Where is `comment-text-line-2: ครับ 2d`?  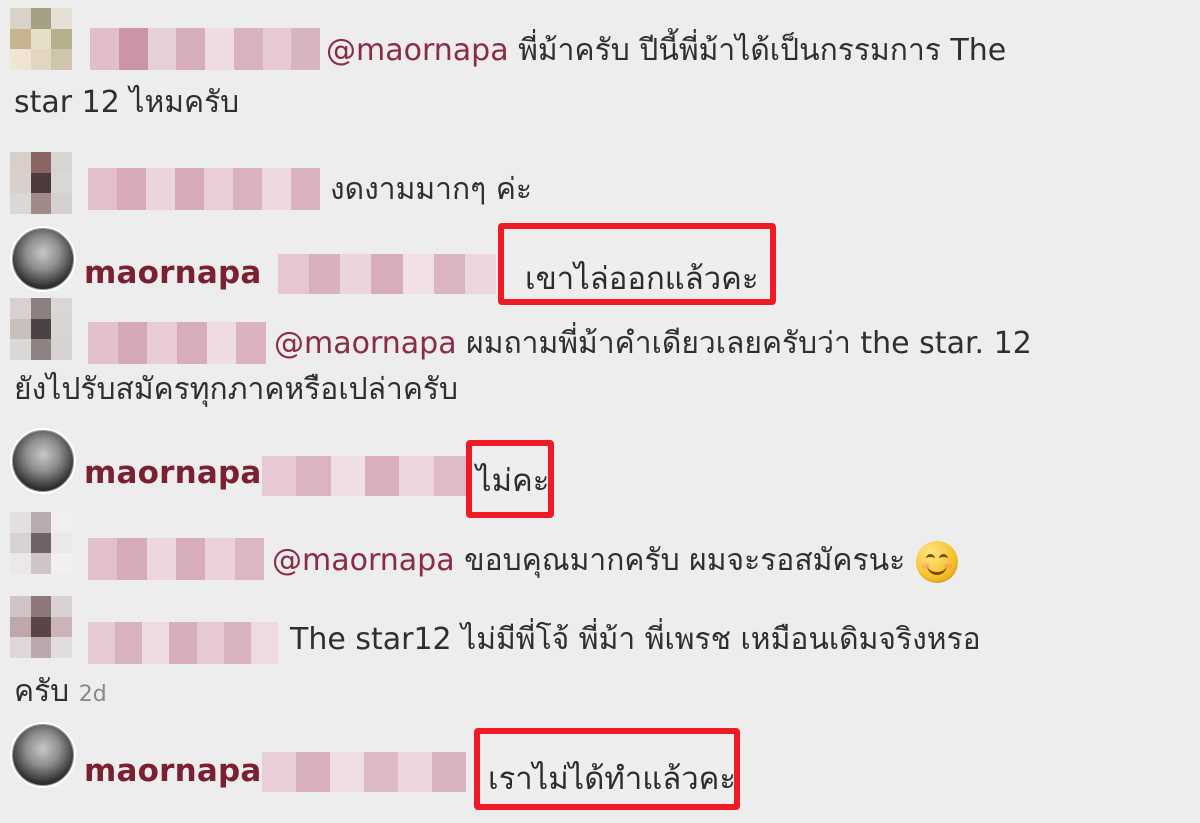 comment-text-line-2: ครับ 2d is located at coordinates (60, 692).